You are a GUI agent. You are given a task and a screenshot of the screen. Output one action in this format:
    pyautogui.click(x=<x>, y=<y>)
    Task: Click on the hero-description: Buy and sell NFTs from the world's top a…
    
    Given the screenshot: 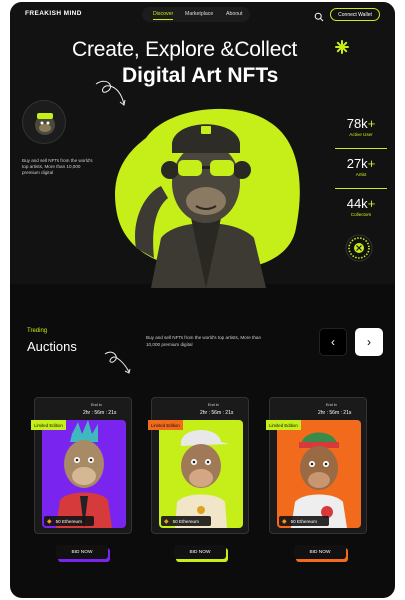 What is the action you would take?
    pyautogui.click(x=57, y=167)
    